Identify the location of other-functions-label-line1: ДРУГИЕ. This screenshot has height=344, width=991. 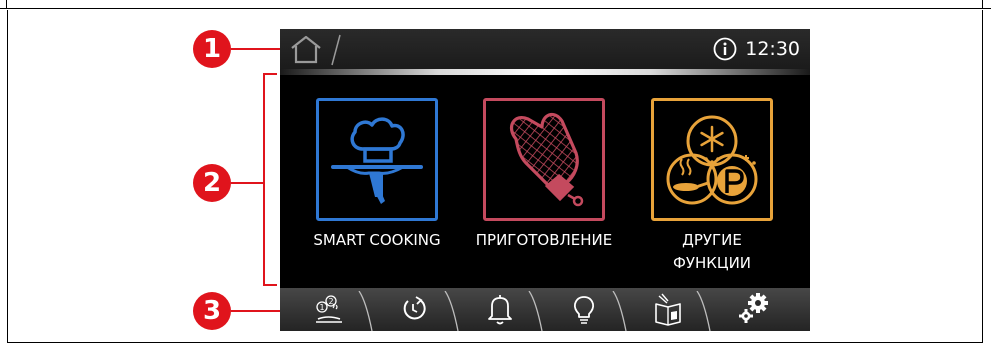
(712, 240).